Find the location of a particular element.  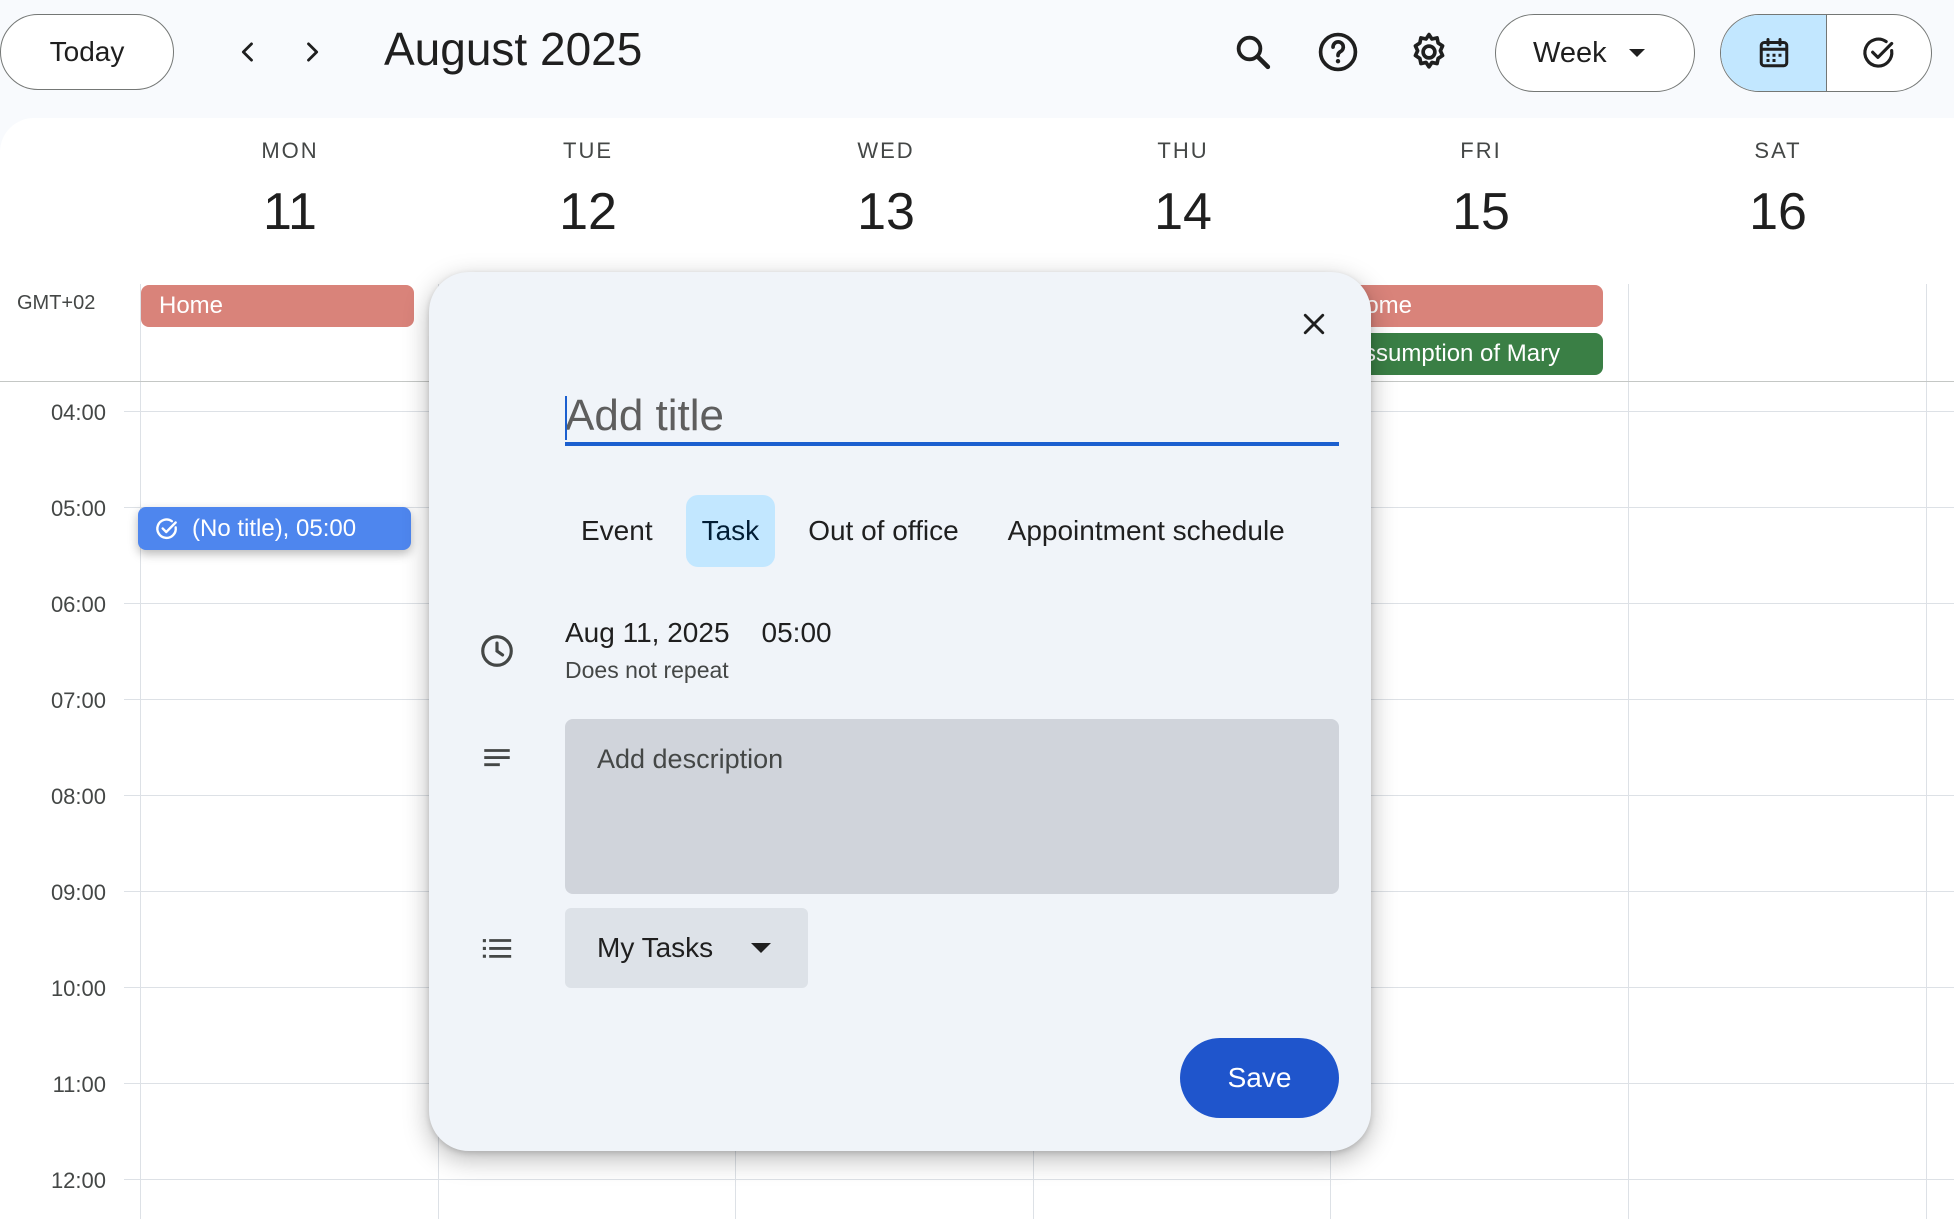

close-button is located at coordinates (1314, 324).